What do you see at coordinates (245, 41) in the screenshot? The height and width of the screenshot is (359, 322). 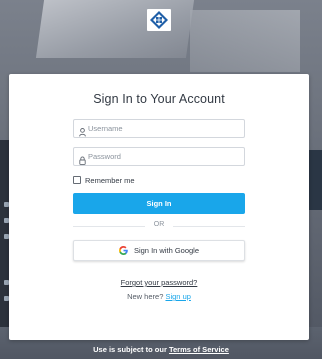 I see `background-laptop-secondary` at bounding box center [245, 41].